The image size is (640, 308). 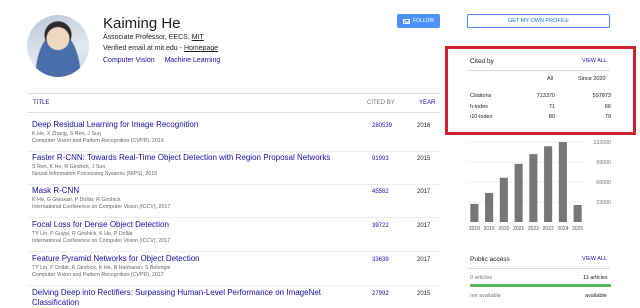 I want to click on availability-bar, so click(x=540, y=285).